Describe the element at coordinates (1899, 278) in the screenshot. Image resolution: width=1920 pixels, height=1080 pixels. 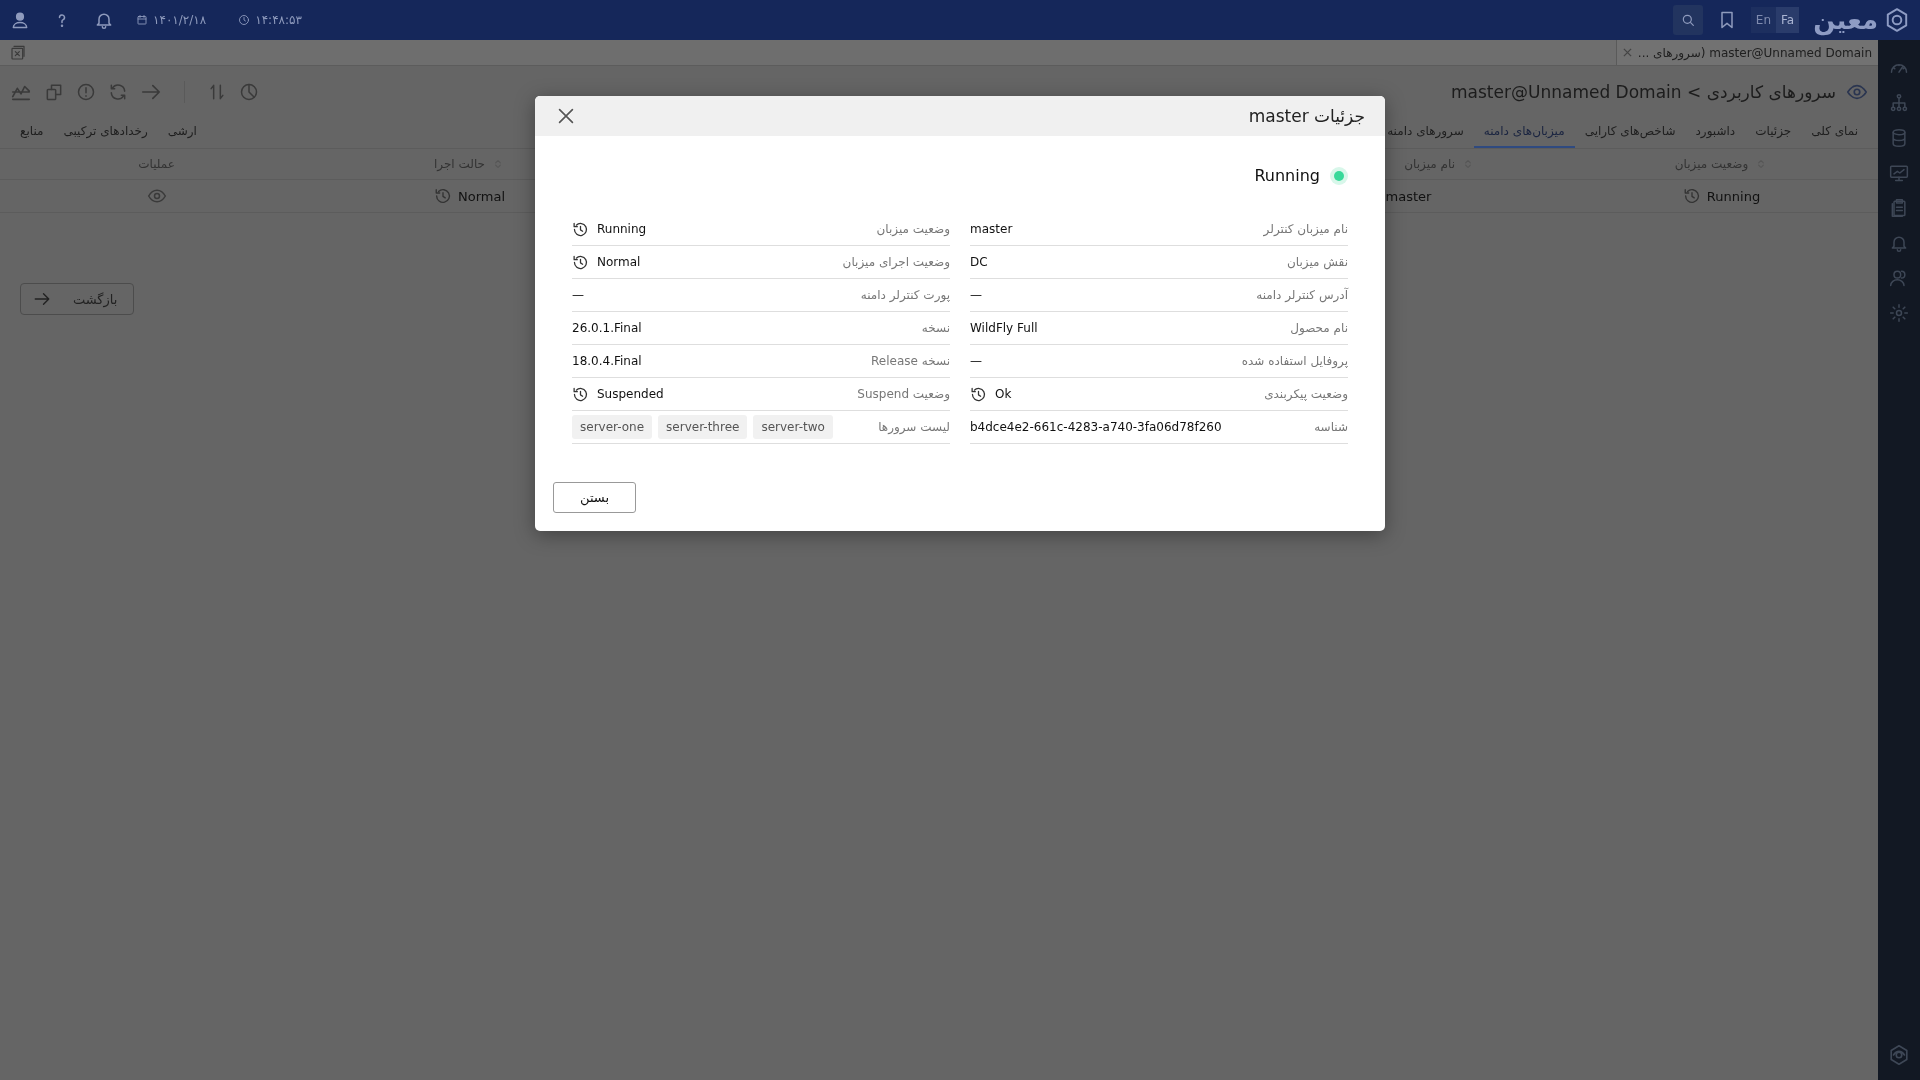
I see `users-icon` at that location.